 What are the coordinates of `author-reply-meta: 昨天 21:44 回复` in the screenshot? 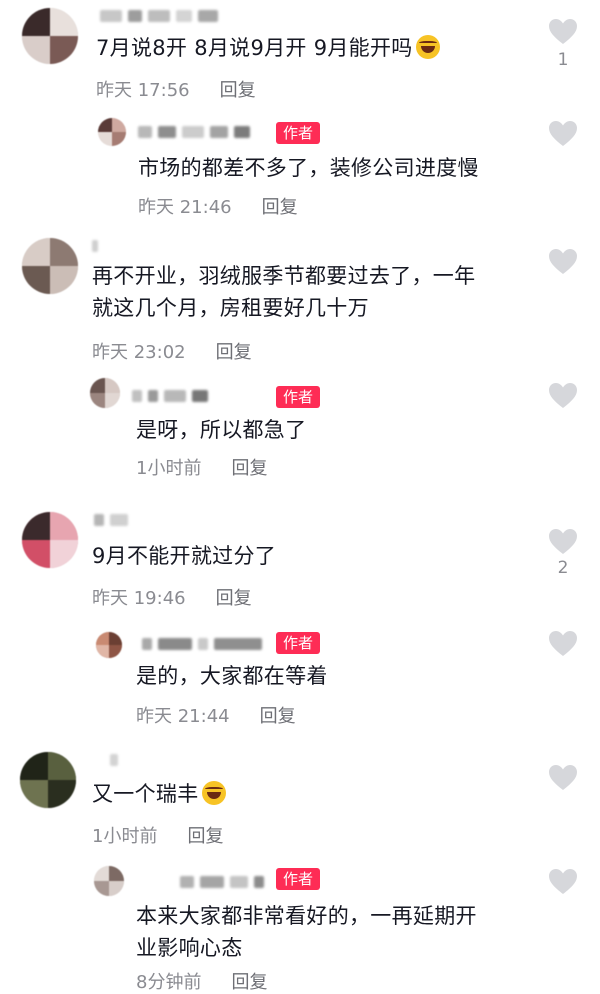 It's located at (216, 715).